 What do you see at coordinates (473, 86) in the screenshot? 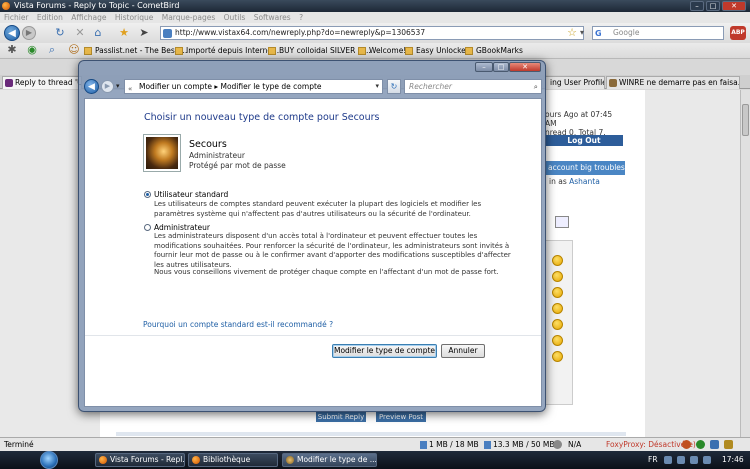
I see `dialog-search-input: Rechercher ⌕` at bounding box center [473, 86].